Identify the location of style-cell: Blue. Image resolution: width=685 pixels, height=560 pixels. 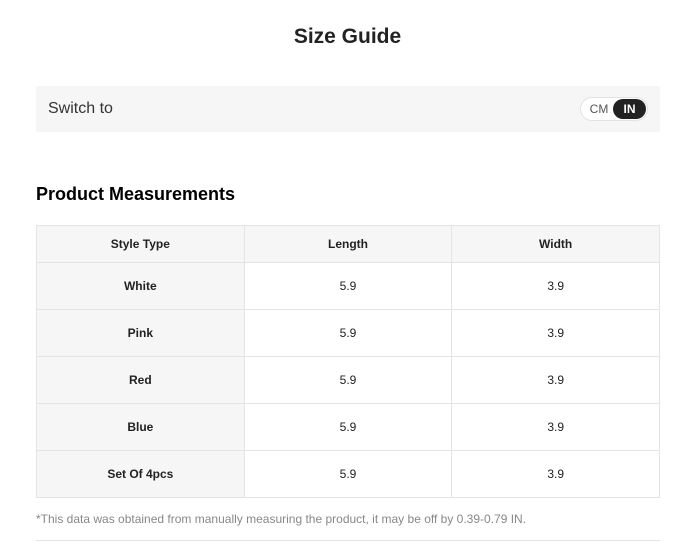
(140, 427).